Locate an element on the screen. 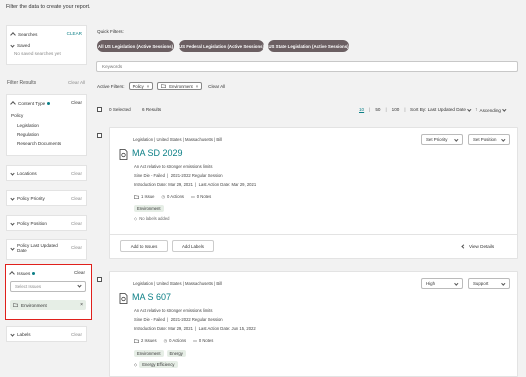  saved-searches-header: Saved is located at coordinates (20, 45).